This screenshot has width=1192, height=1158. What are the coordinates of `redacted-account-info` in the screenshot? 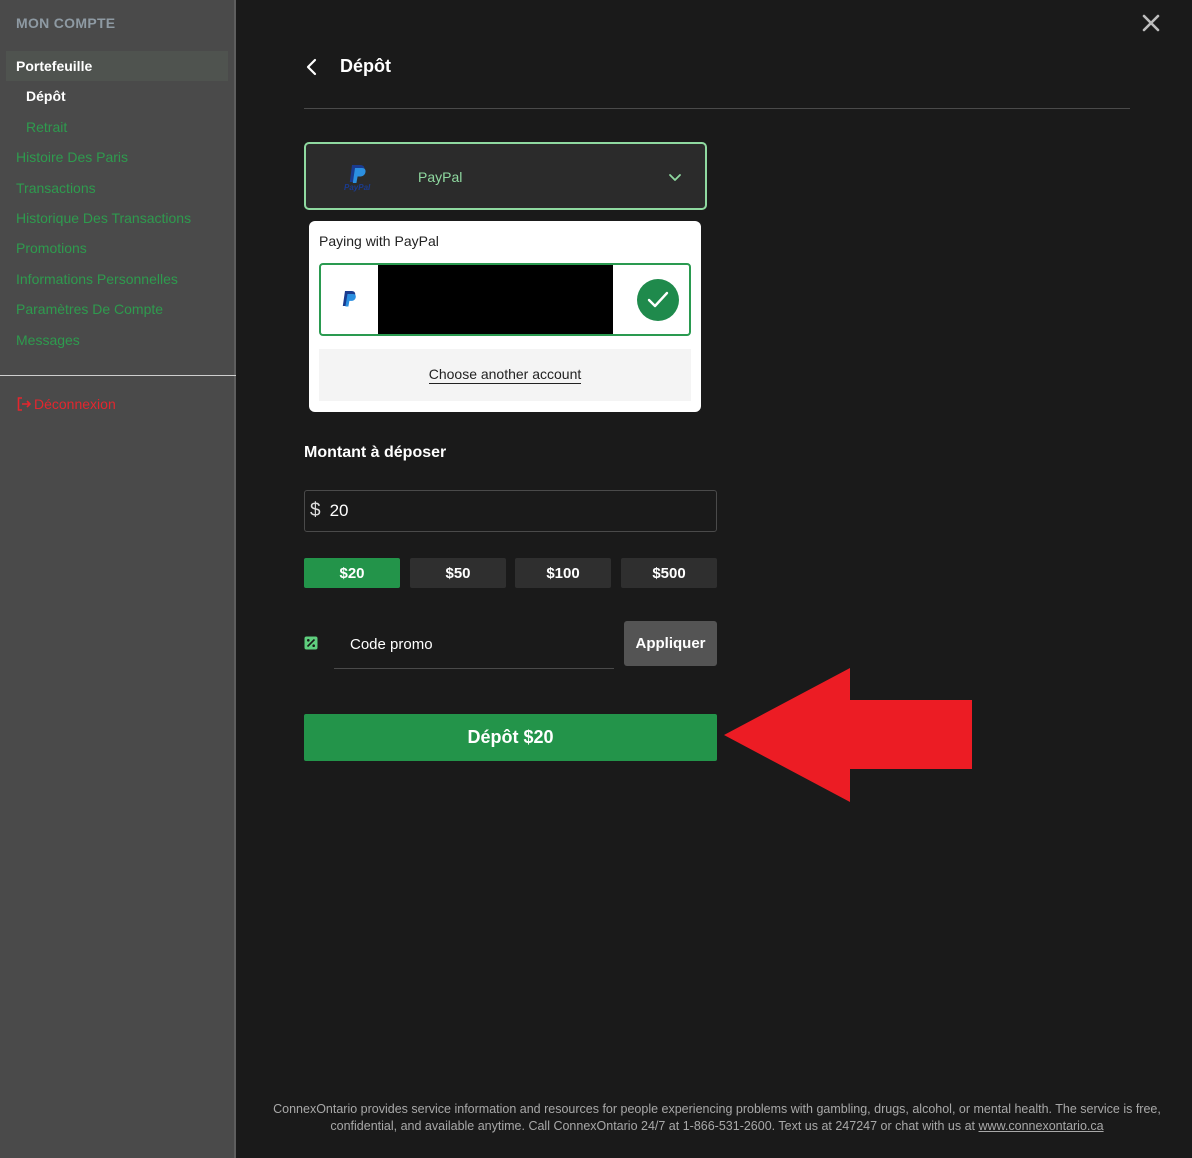 It's located at (495, 299).